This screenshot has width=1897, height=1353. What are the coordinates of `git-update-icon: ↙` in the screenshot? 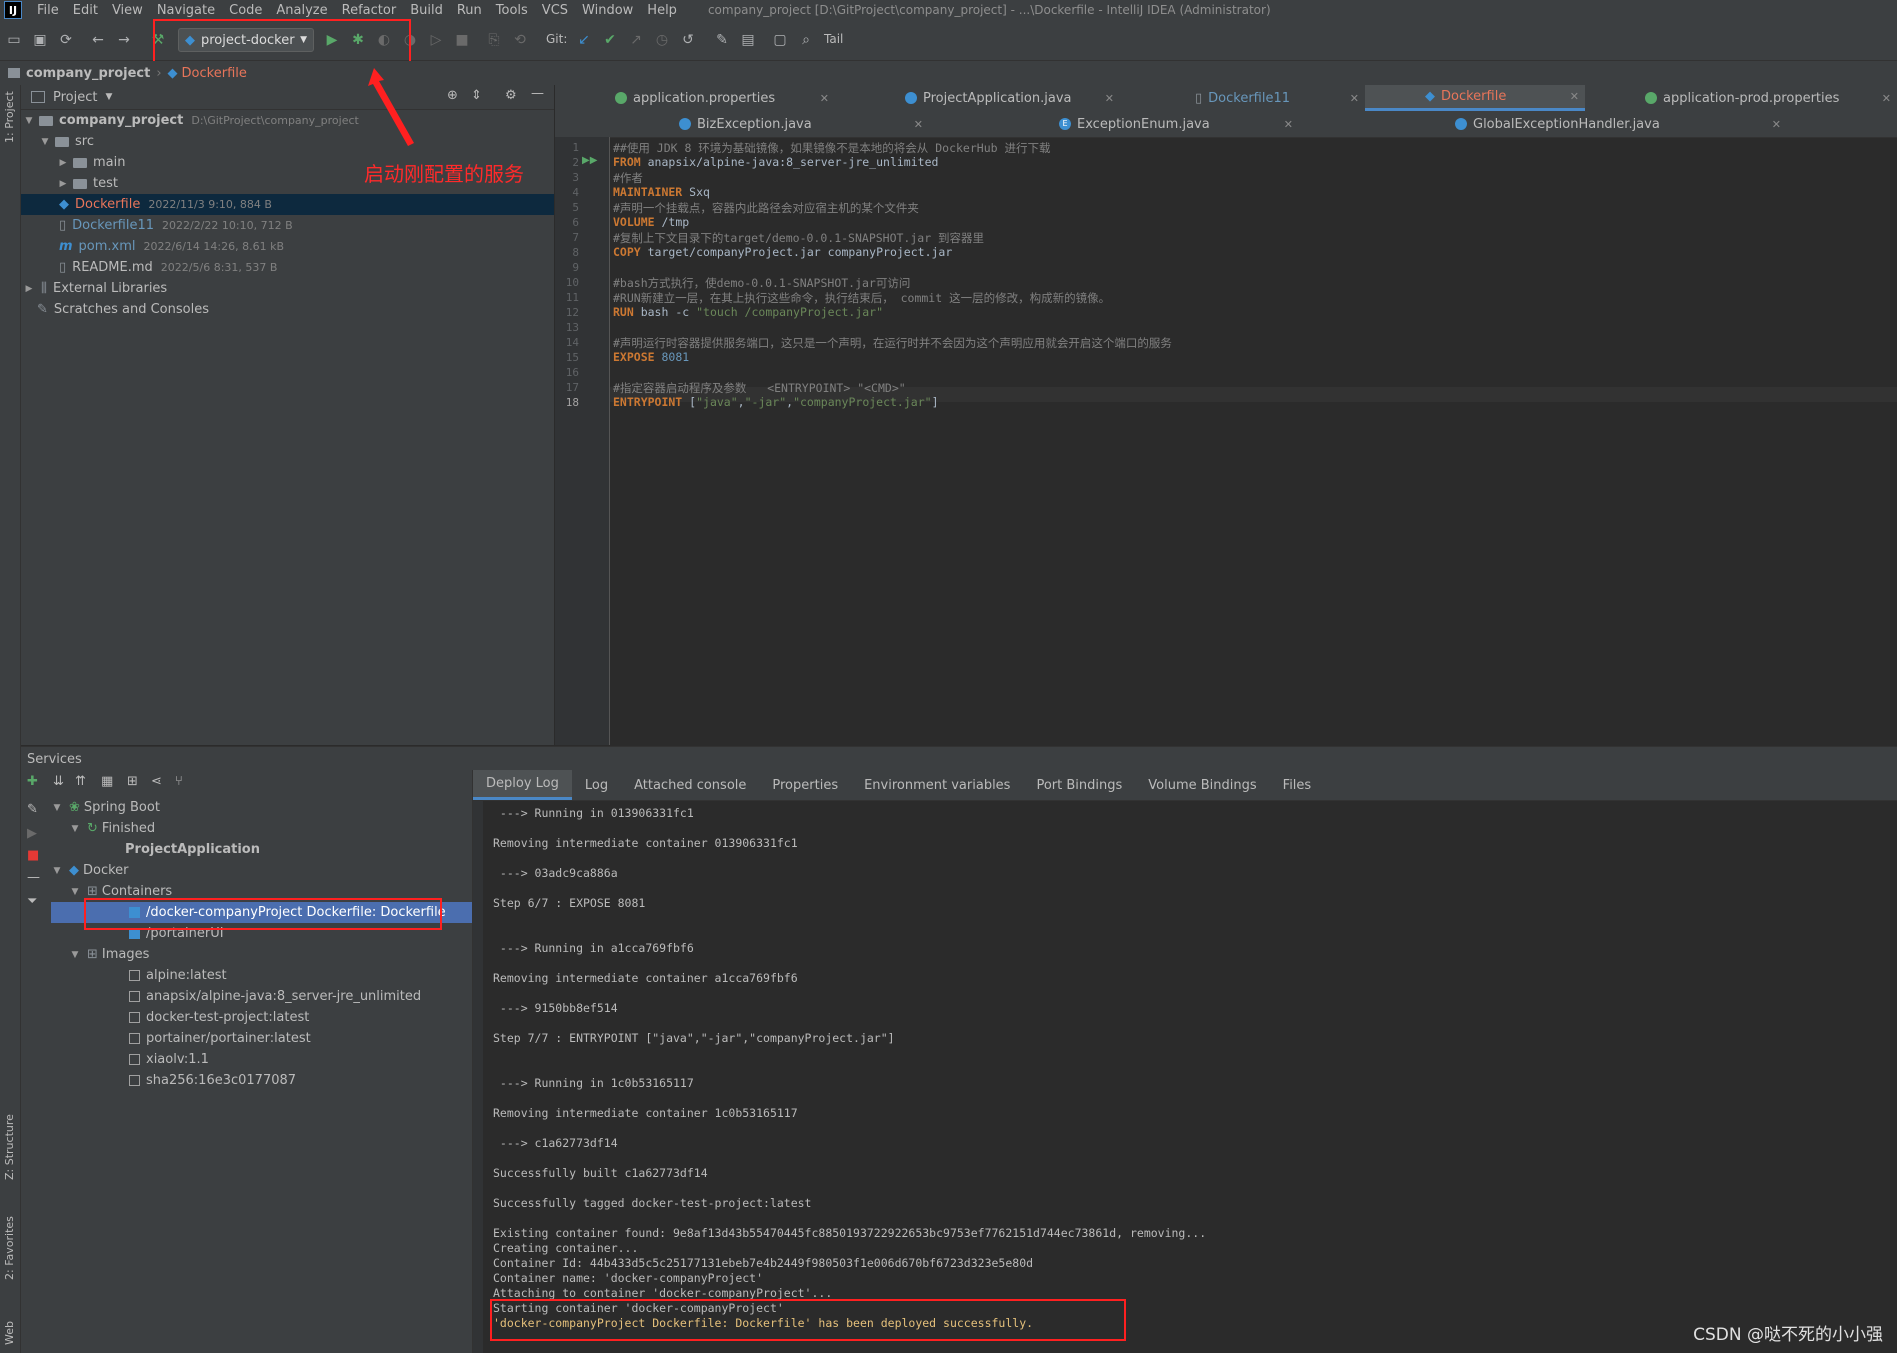 It's located at (584, 40).